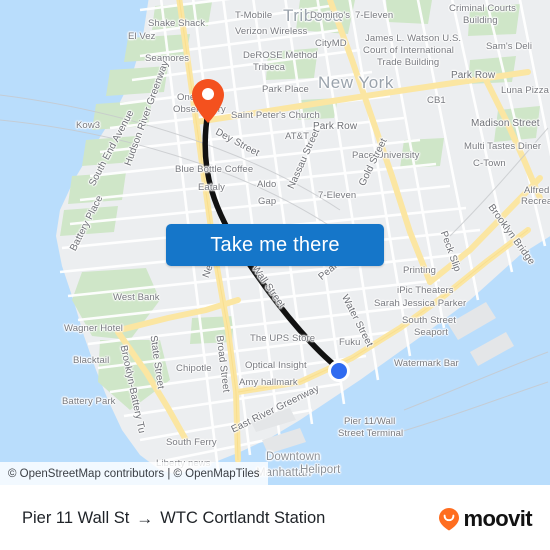 This screenshot has width=550, height=550. I want to click on moovit-wordmark: moovit, so click(497, 518).